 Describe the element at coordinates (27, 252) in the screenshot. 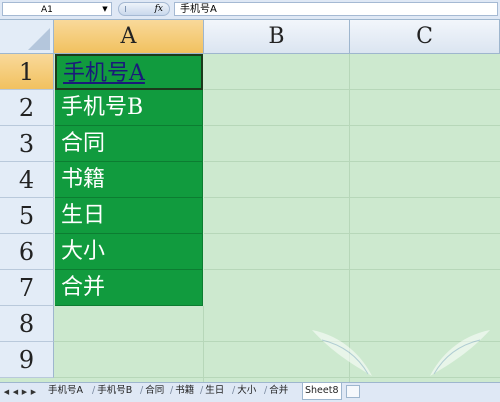

I see `row-header-6: 6` at that location.